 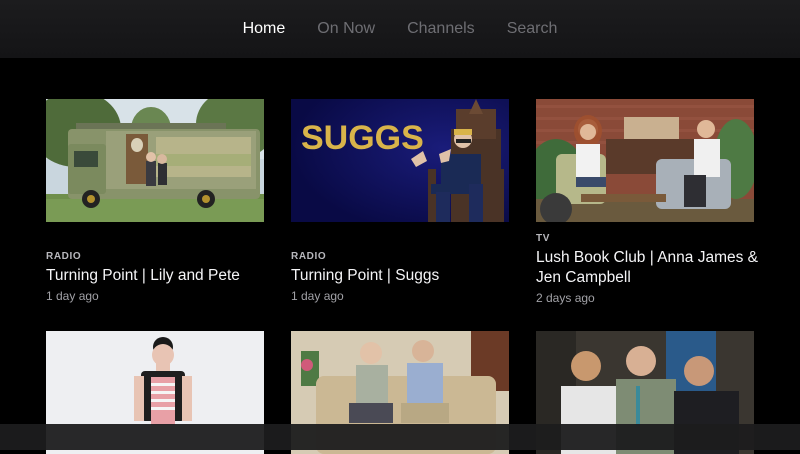 I want to click on book-club-image, so click(x=645, y=160).